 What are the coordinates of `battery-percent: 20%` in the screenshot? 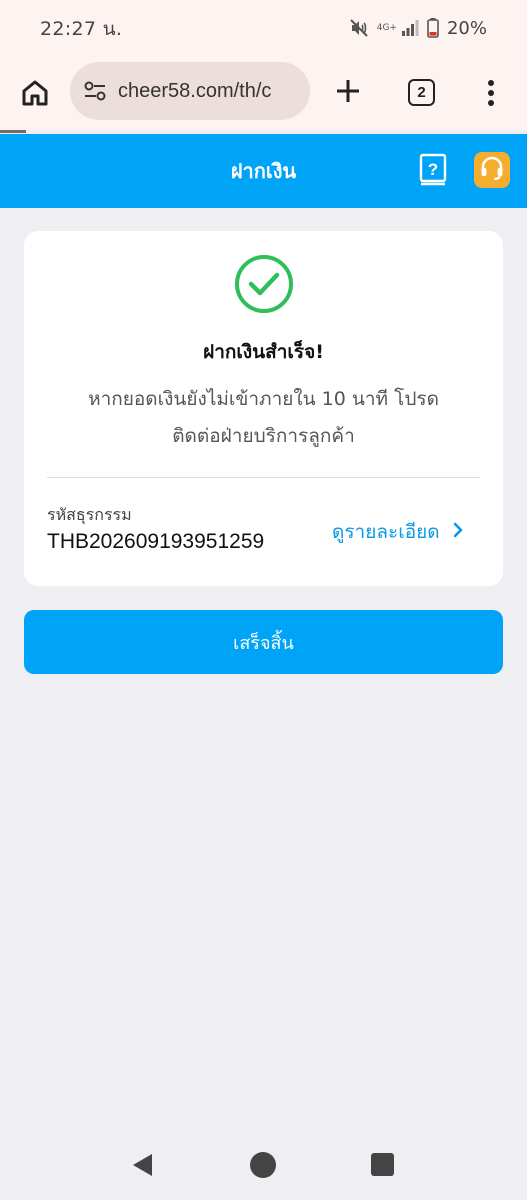 It's located at (466, 28).